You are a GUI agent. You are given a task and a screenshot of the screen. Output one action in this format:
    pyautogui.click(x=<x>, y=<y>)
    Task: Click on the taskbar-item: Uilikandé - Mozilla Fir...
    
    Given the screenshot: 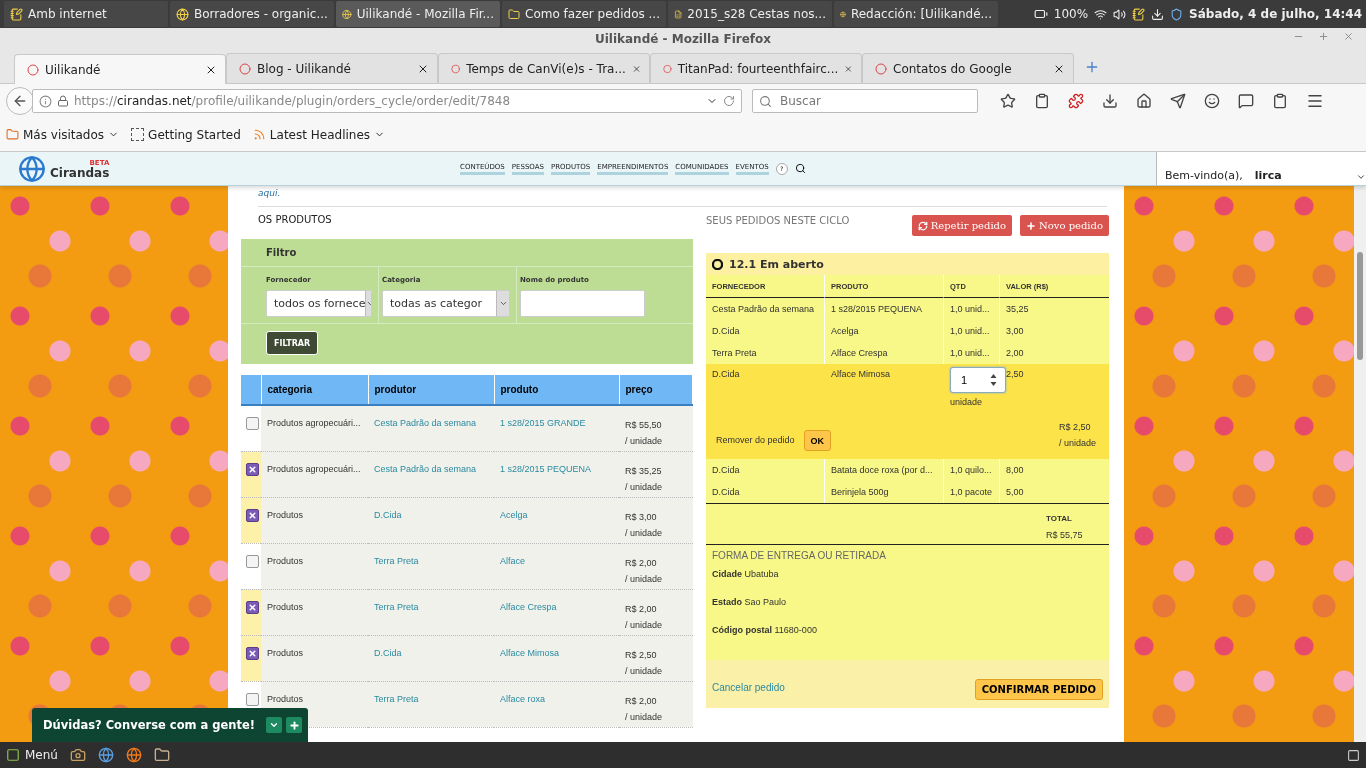 What is the action you would take?
    pyautogui.click(x=418, y=14)
    